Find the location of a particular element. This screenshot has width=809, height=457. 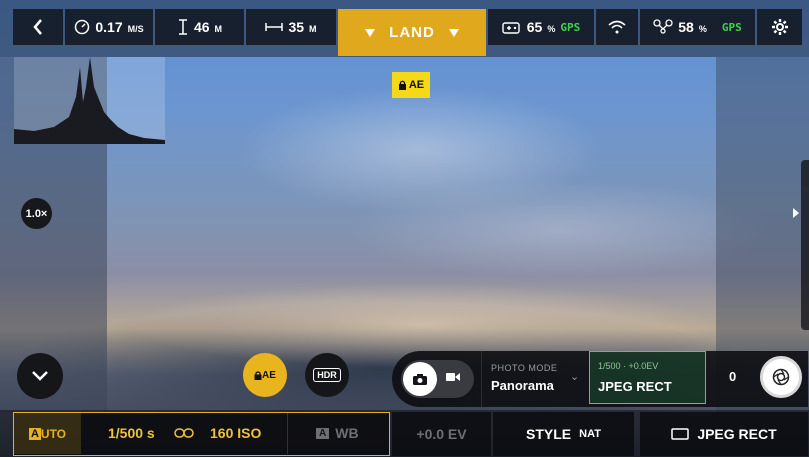

camera-icon is located at coordinates (420, 379).